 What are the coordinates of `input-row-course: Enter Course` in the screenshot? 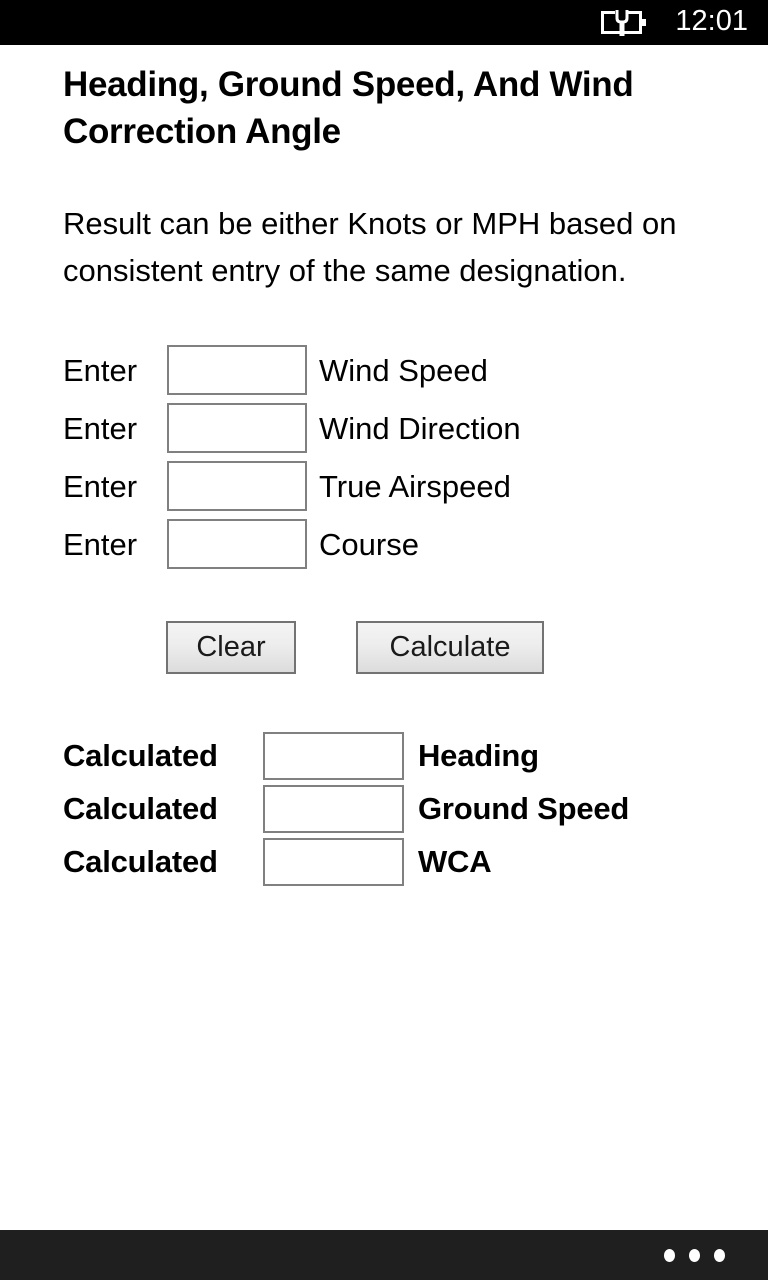 It's located at (405, 544).